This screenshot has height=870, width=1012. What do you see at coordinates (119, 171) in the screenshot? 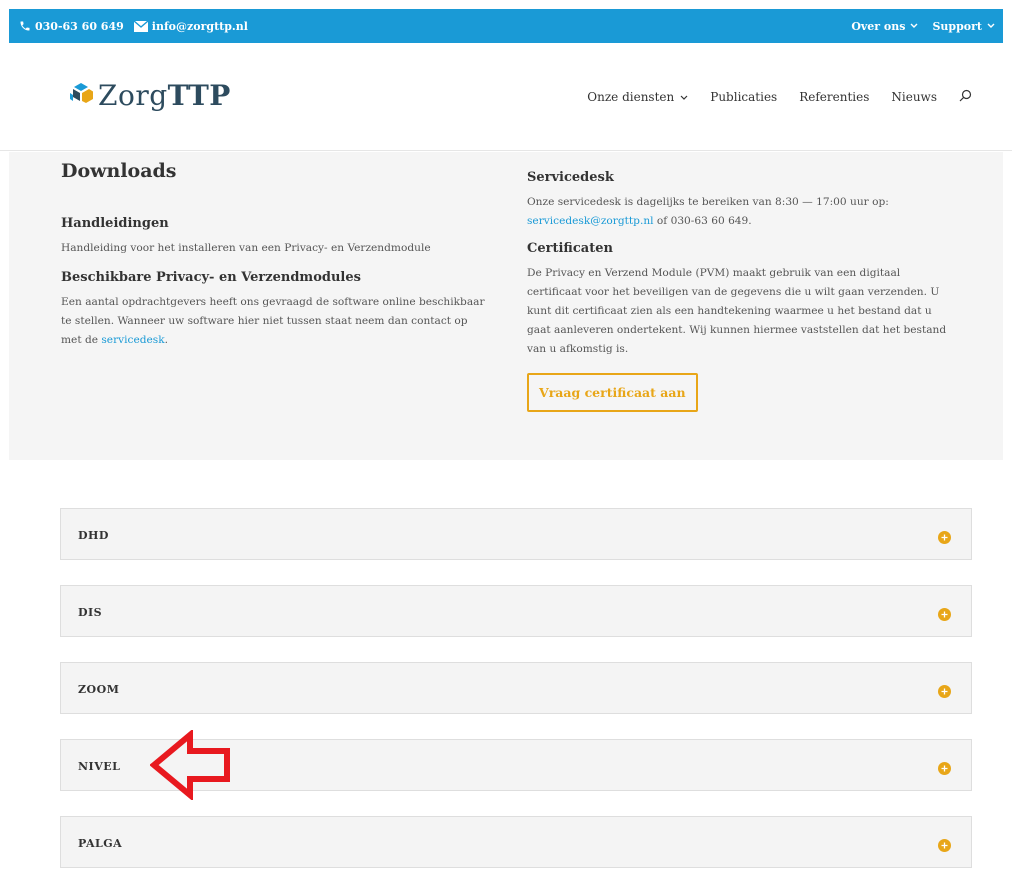
I see `page-title: Downloads` at bounding box center [119, 171].